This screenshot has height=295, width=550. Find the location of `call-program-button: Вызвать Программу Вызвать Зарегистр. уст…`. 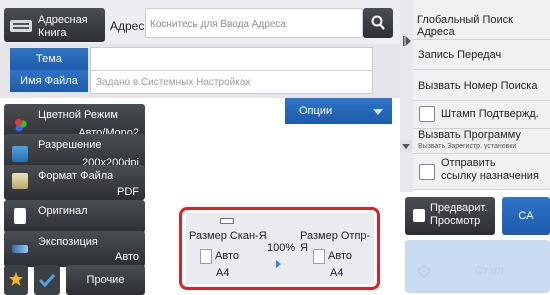

call-program-button: Вызвать Программу Вызвать Зарегистр. уст… is located at coordinates (481, 141).